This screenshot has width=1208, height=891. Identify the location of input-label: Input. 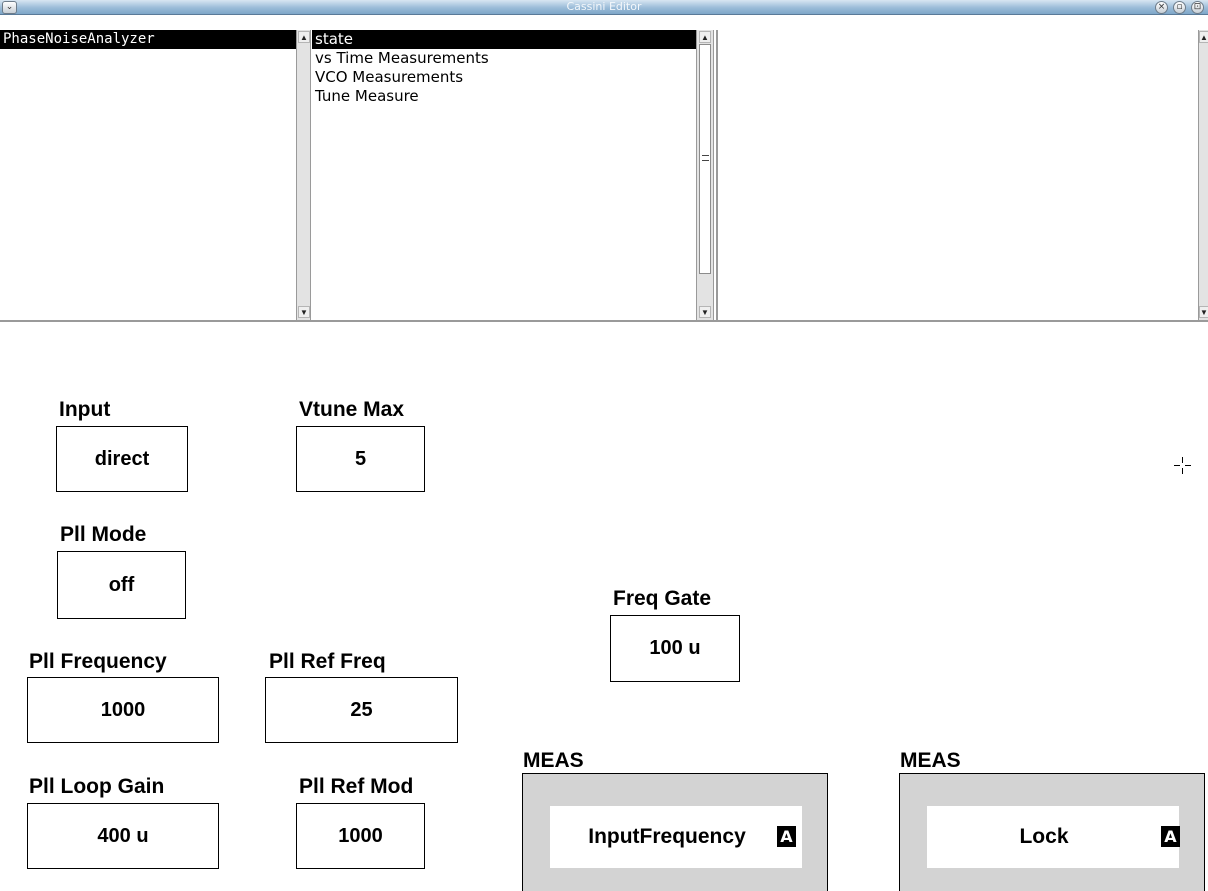
(85, 409).